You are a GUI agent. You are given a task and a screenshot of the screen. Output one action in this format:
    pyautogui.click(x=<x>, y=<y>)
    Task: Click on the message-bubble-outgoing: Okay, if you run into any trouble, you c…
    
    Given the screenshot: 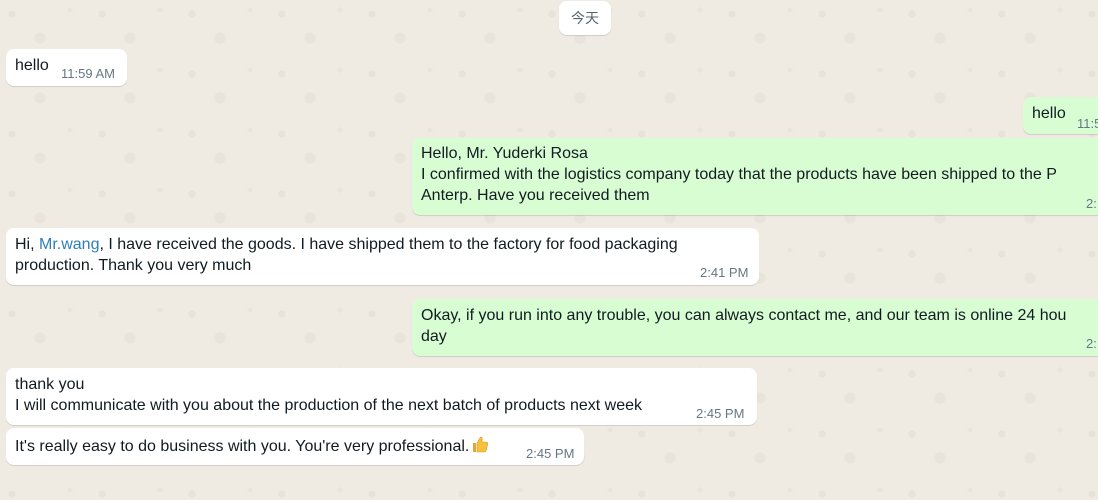 What is the action you would take?
    pyautogui.click(x=755, y=327)
    